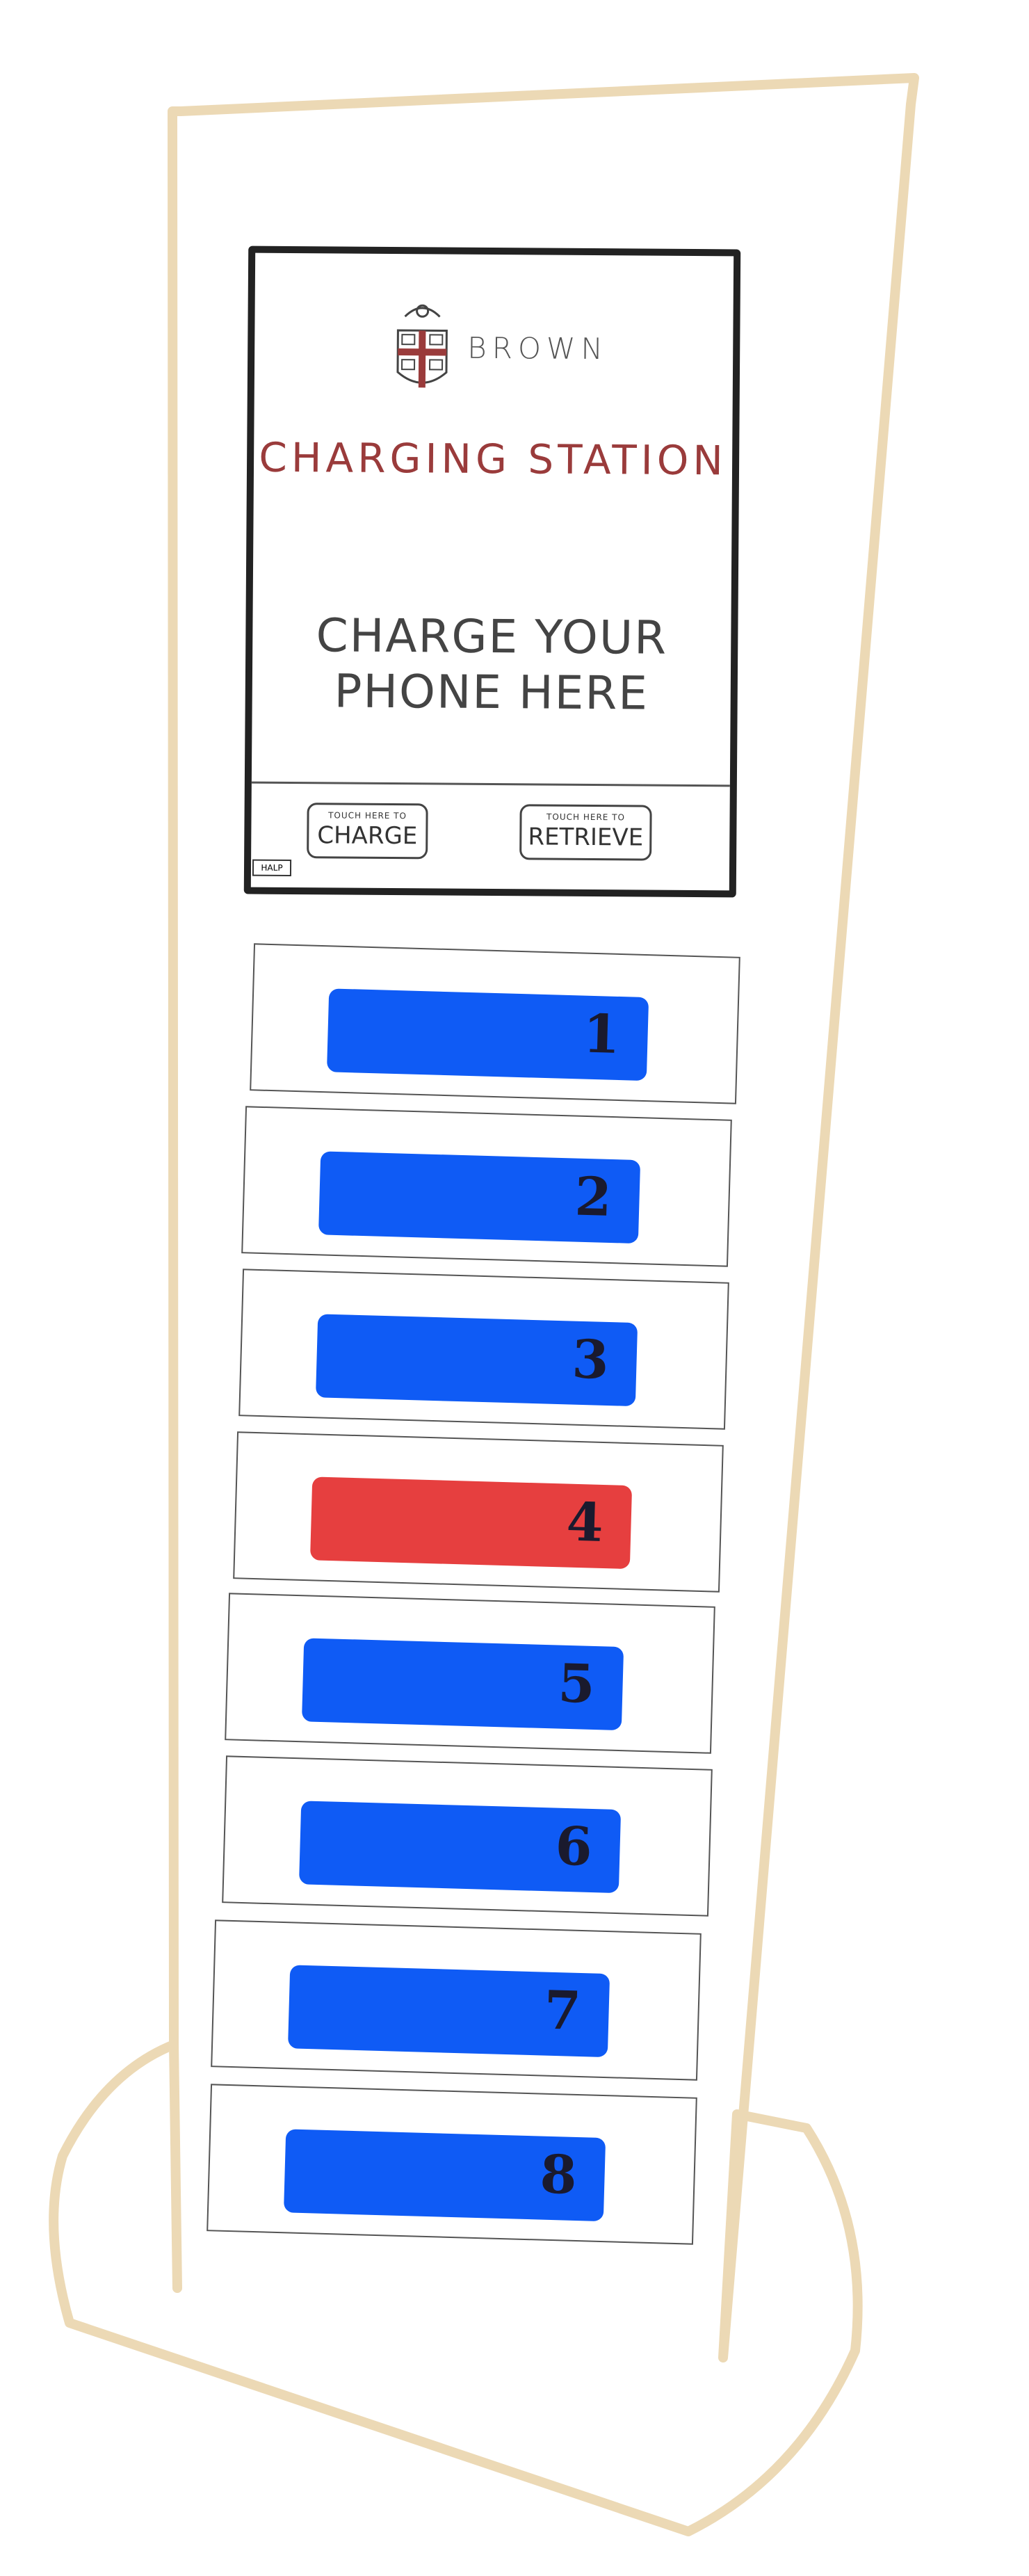 Image resolution: width=1029 pixels, height=2576 pixels. Describe the element at coordinates (576, 1684) in the screenshot. I see `locker-number: 5` at that location.